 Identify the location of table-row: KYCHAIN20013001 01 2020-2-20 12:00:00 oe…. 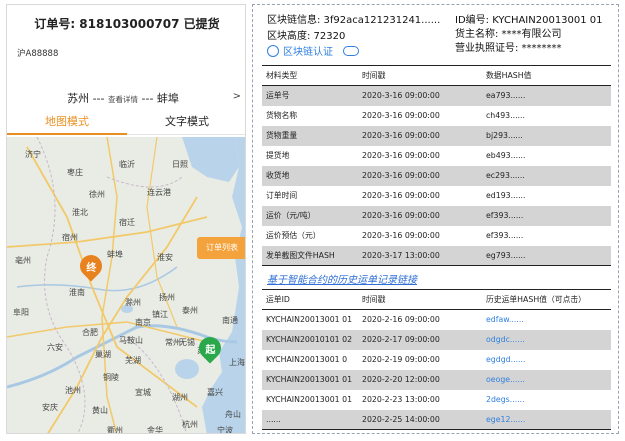
(436, 379).